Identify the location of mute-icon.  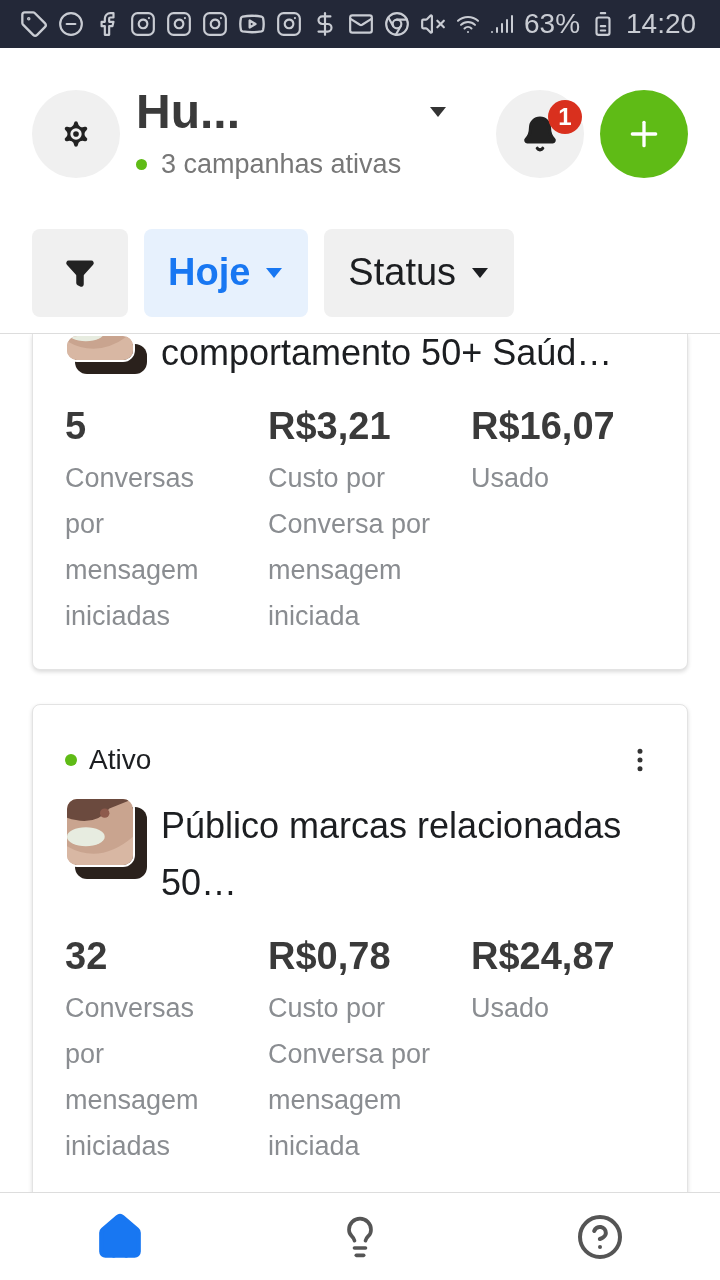
(433, 24).